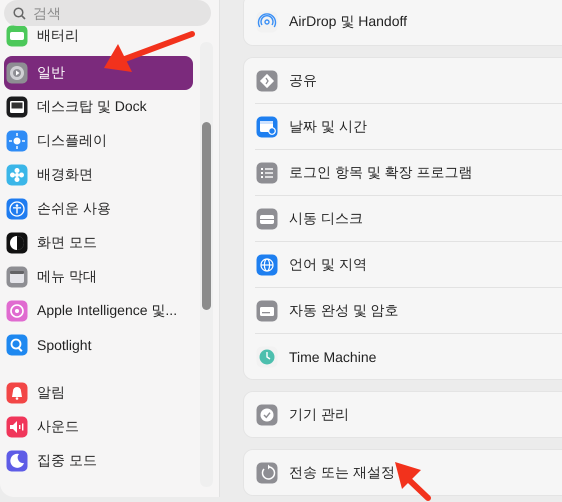 The width and height of the screenshot is (562, 502). Describe the element at coordinates (403, 80) in the screenshot. I see `settings-row: 공유` at that location.